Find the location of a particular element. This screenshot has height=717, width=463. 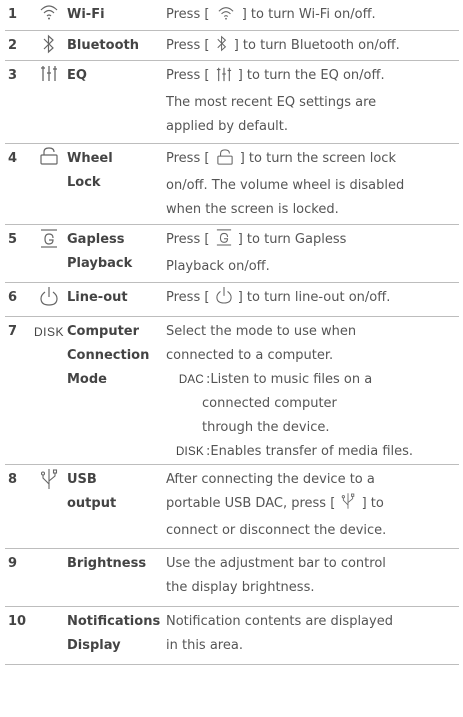

feature-name: Line-out is located at coordinates (97, 297).